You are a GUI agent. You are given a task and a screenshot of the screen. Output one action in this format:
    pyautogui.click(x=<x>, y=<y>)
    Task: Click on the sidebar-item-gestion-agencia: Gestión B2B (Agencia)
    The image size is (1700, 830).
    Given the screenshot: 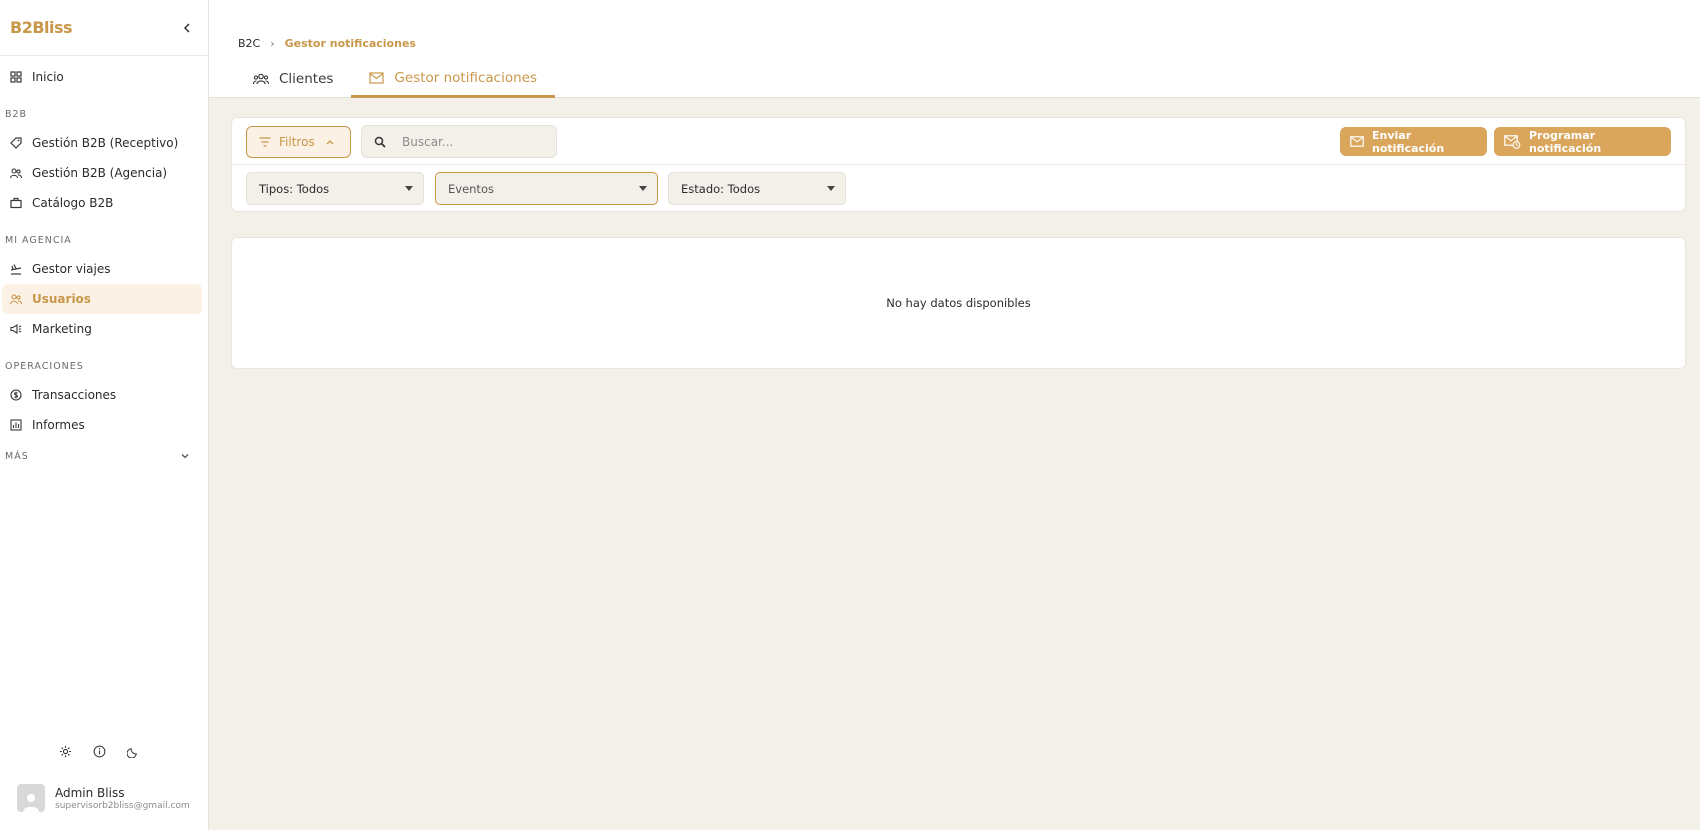 What is the action you would take?
    pyautogui.click(x=102, y=173)
    